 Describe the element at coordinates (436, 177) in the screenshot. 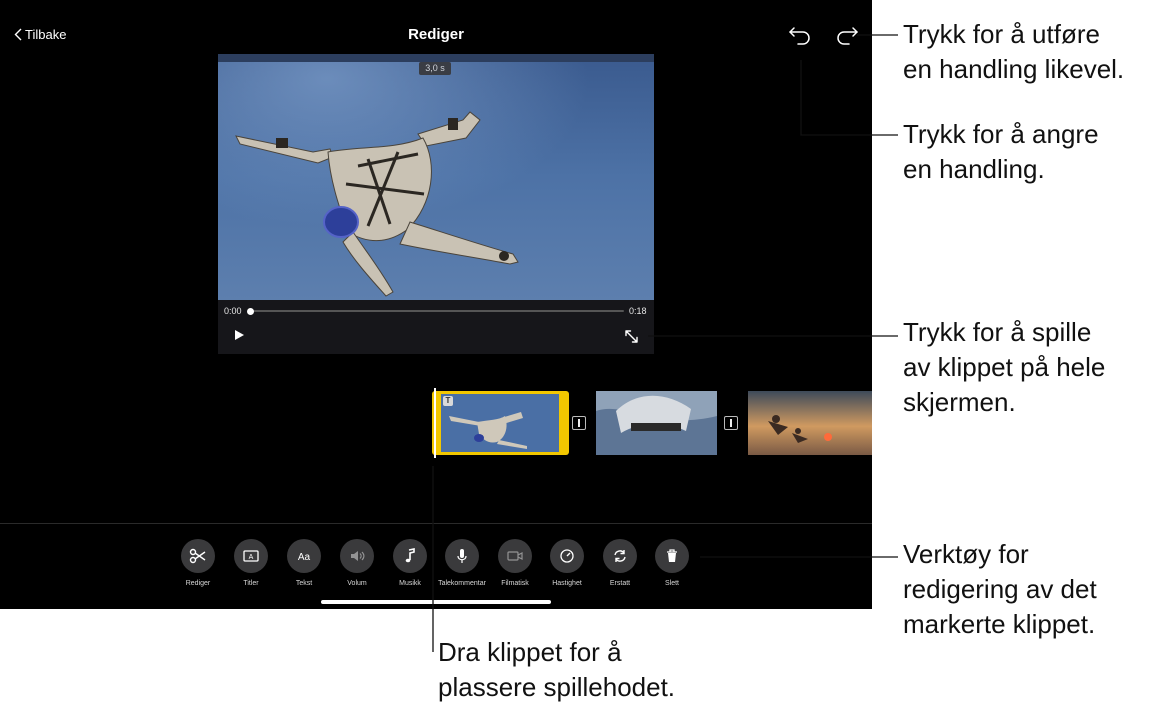

I see `video-frame-skydiver` at that location.